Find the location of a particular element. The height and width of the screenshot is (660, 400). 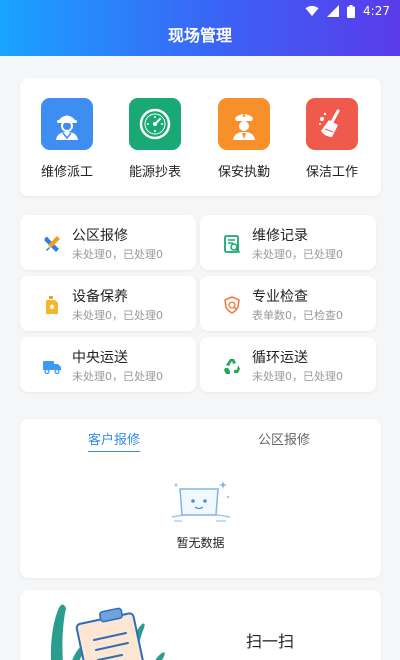

record-book-icon is located at coordinates (232, 244).